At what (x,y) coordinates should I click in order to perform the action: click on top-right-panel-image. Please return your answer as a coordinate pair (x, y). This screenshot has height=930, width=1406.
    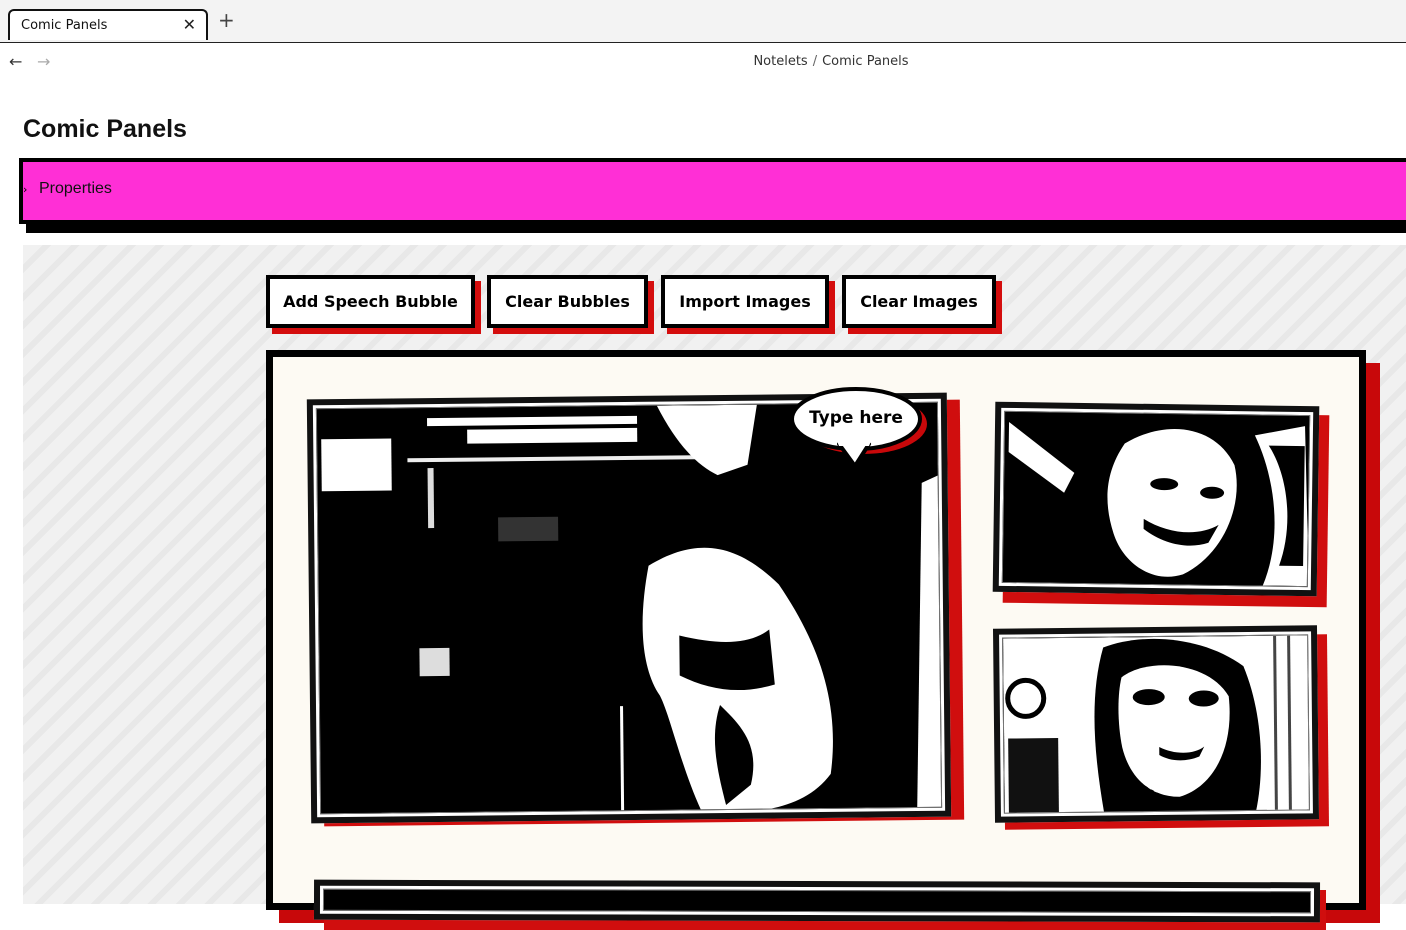
    Looking at the image, I should click on (1156, 499).